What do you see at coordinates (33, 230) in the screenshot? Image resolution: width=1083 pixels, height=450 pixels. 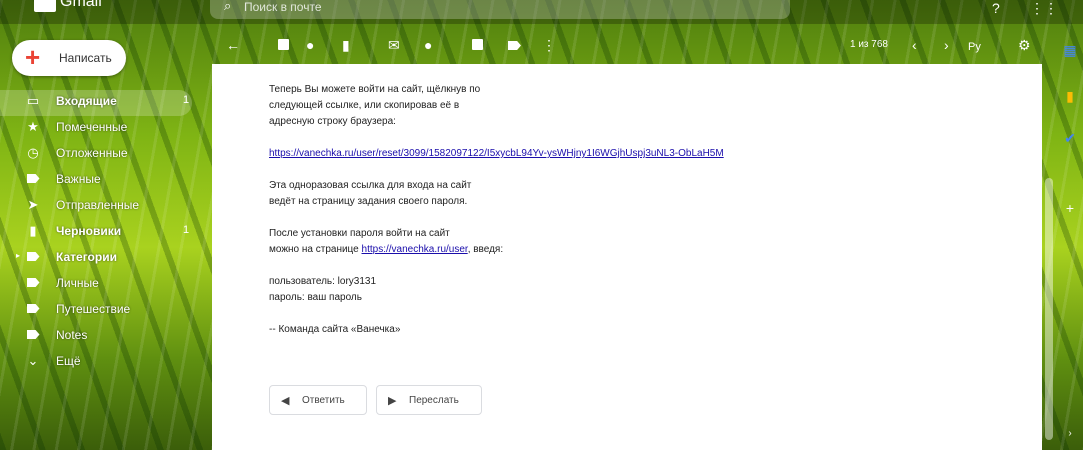 I see `draft-icon: ▮` at bounding box center [33, 230].